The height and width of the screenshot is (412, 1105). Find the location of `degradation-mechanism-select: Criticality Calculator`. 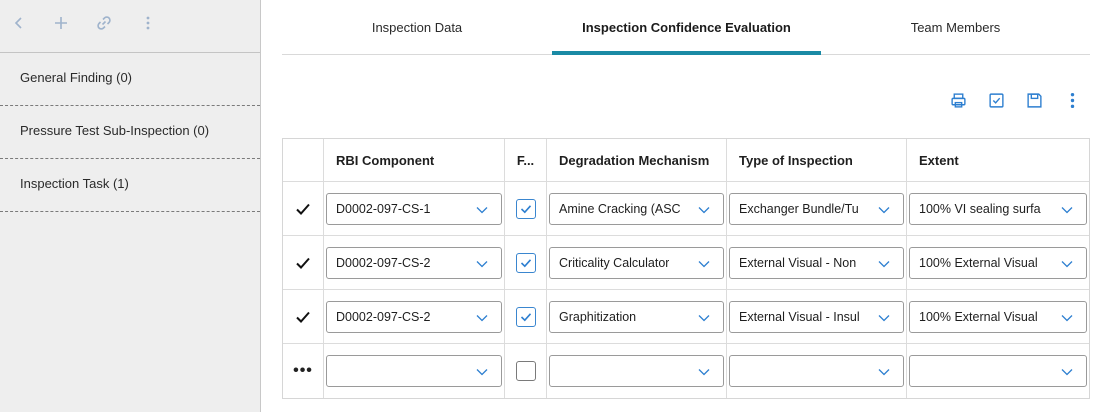

degradation-mechanism-select: Criticality Calculator is located at coordinates (636, 262).